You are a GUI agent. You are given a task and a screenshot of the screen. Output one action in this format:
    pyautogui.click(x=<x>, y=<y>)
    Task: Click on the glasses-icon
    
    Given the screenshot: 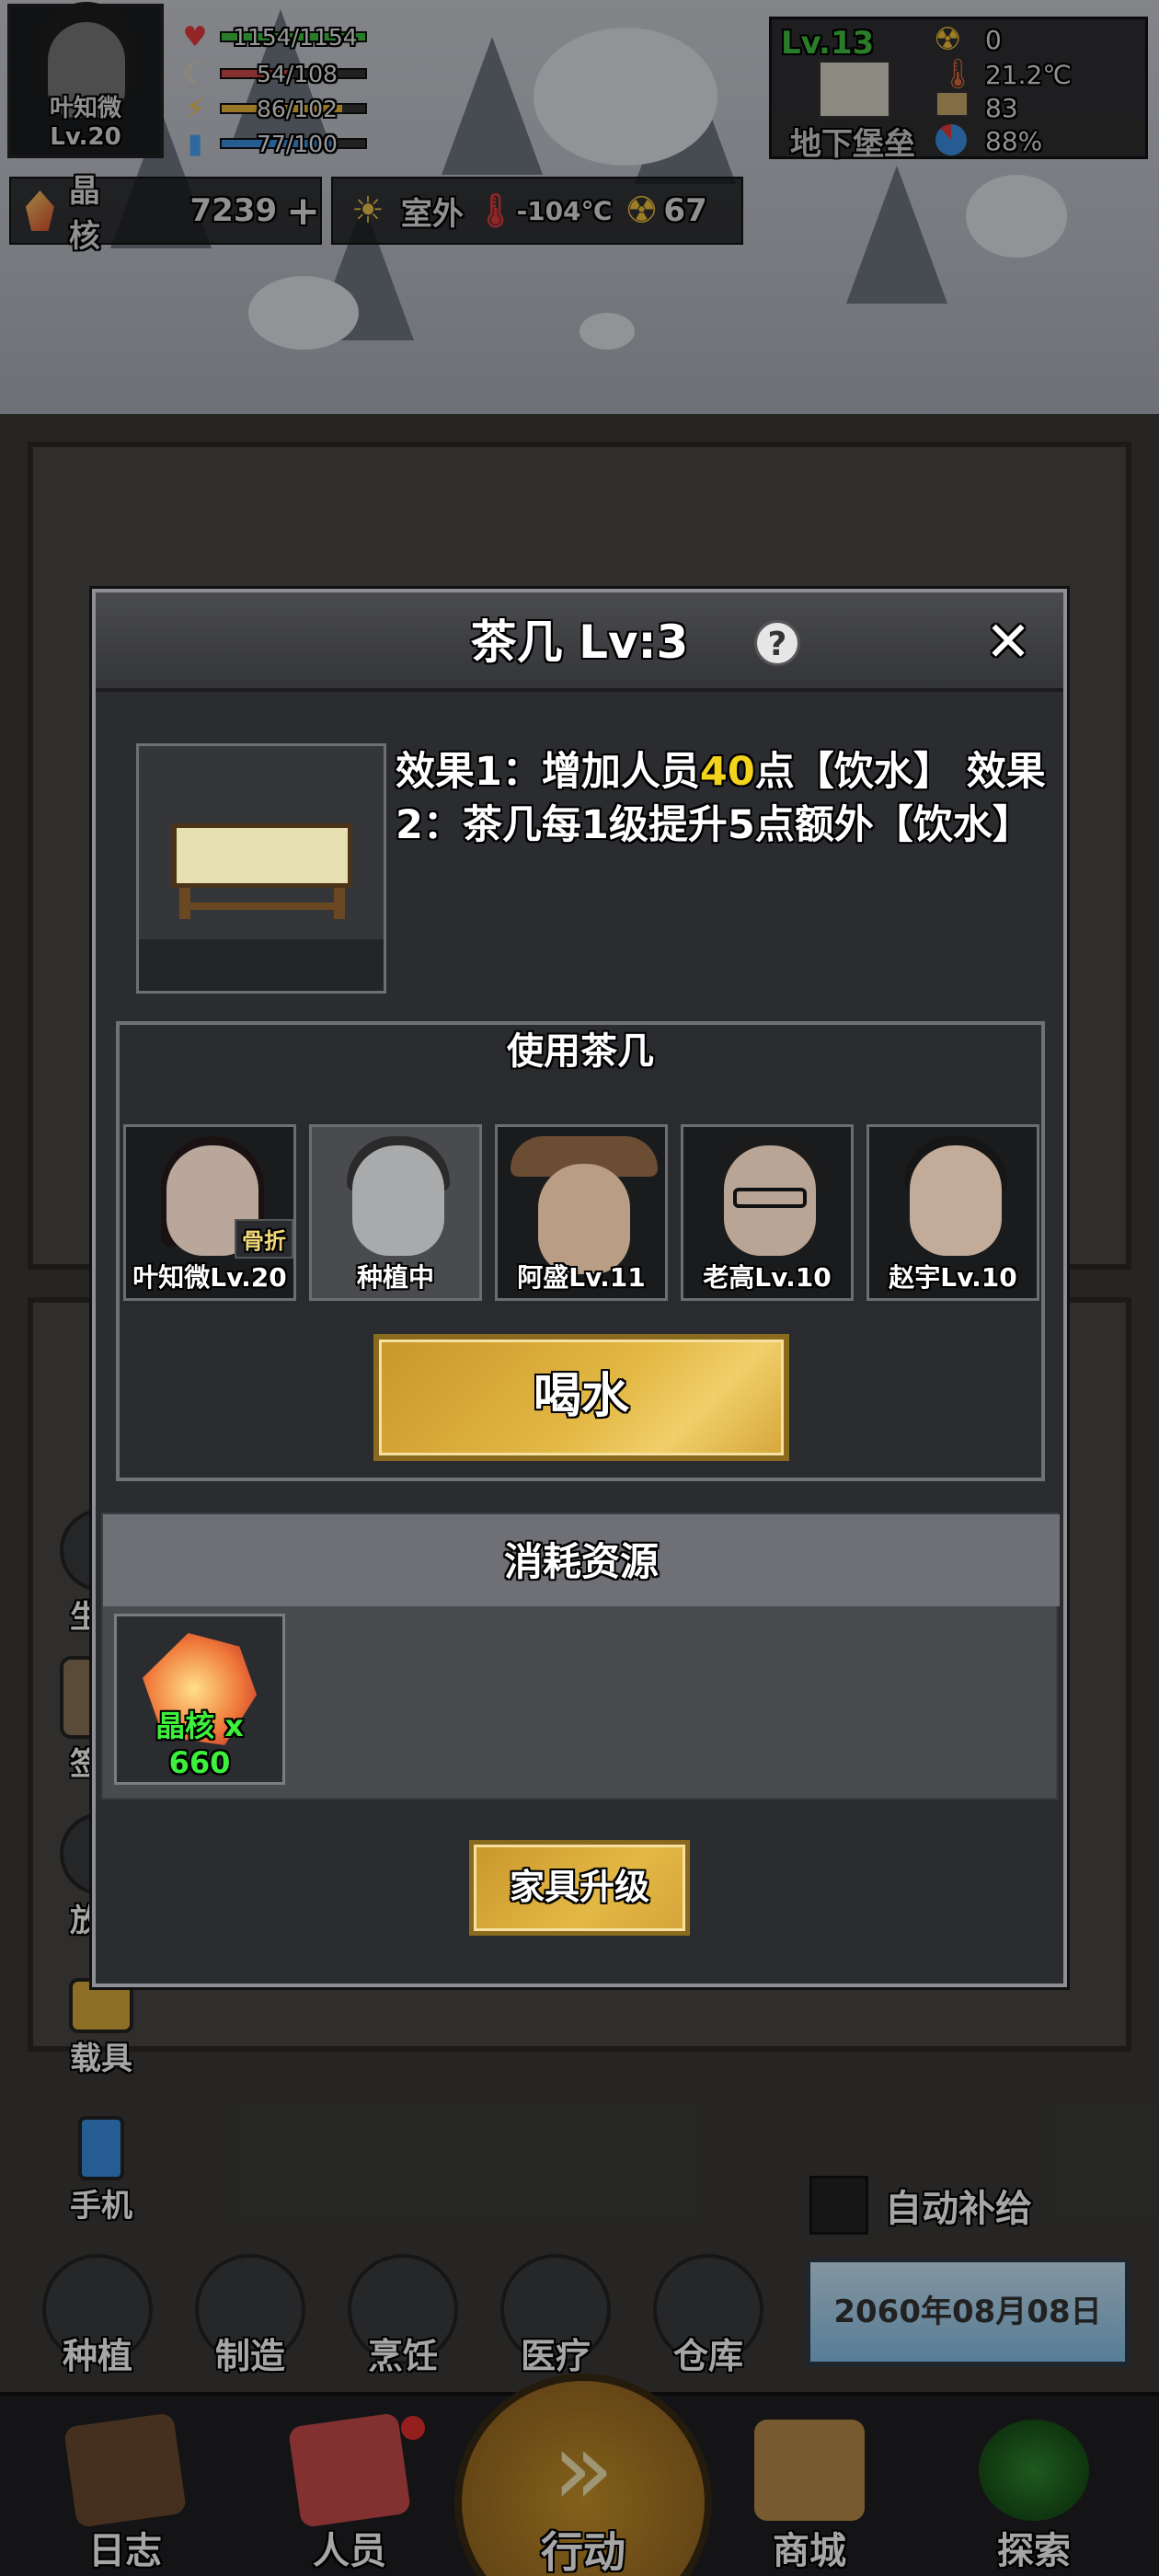 What is the action you would take?
    pyautogui.click(x=770, y=1198)
    